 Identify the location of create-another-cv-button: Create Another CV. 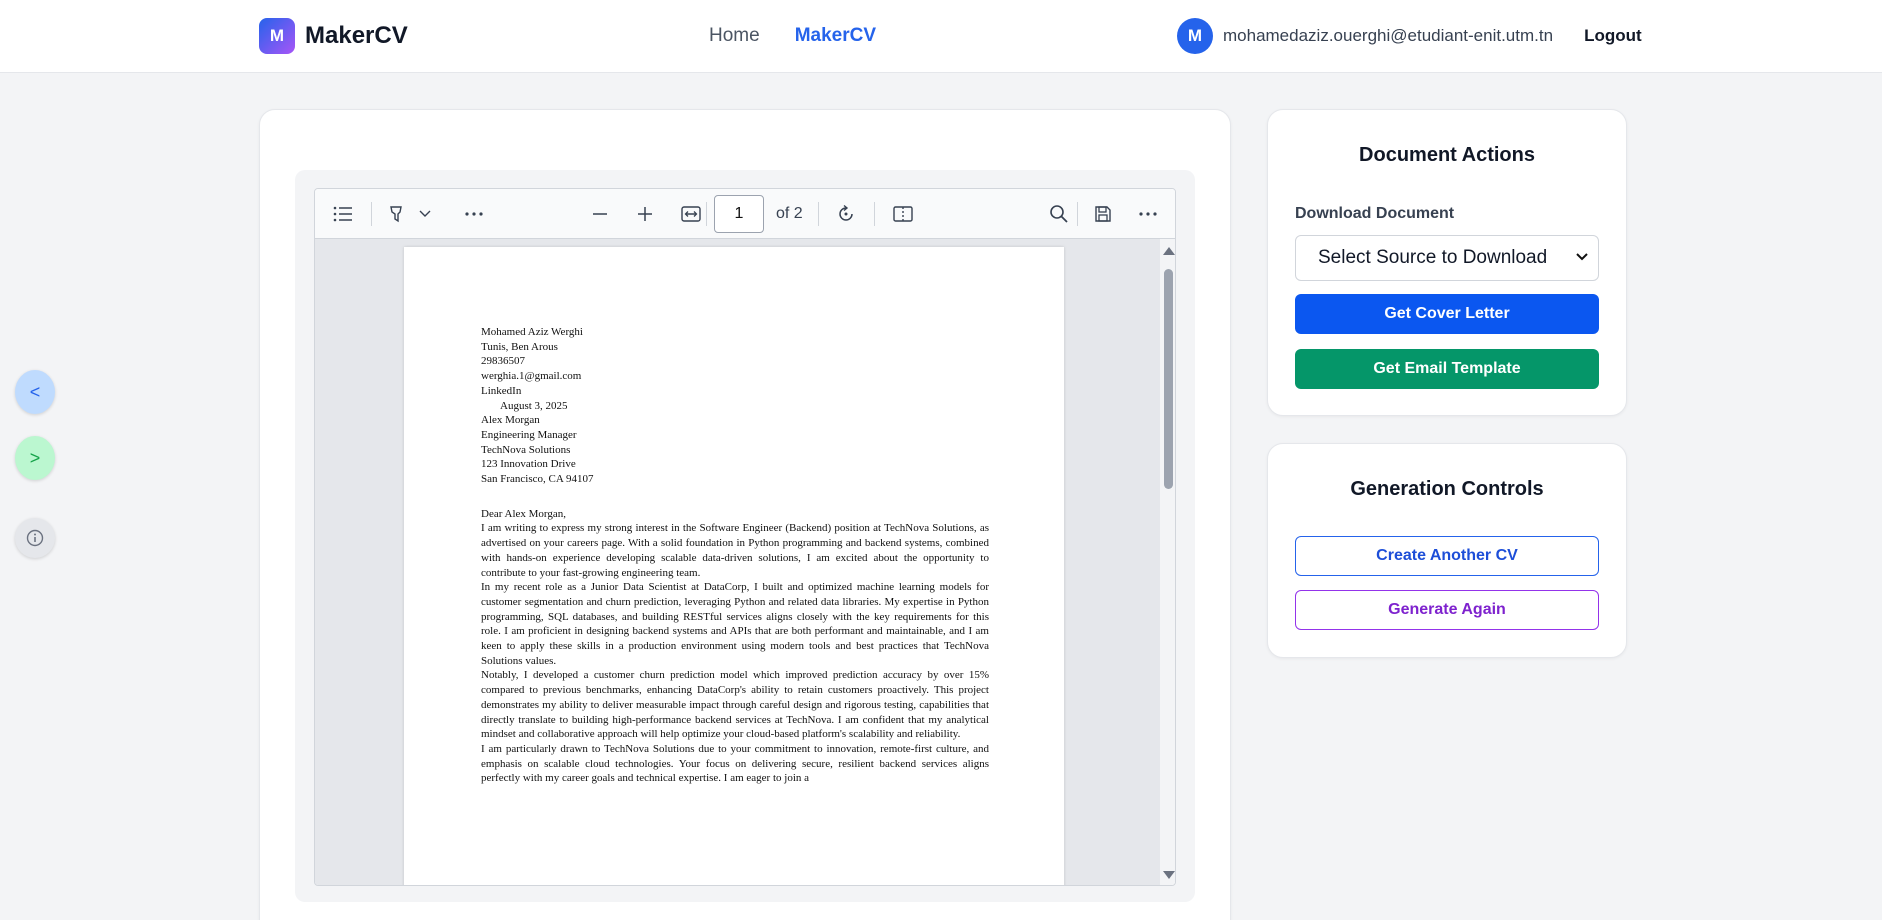
(1447, 556).